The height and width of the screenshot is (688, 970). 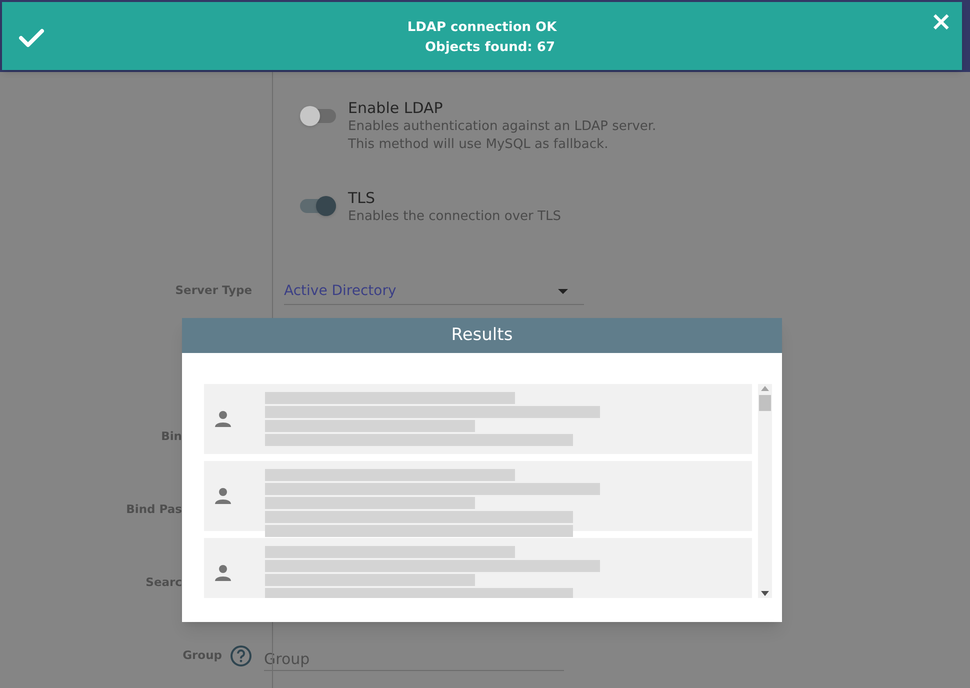 What do you see at coordinates (454, 217) in the screenshot?
I see `toggle-description: Enables the connection over TLS` at bounding box center [454, 217].